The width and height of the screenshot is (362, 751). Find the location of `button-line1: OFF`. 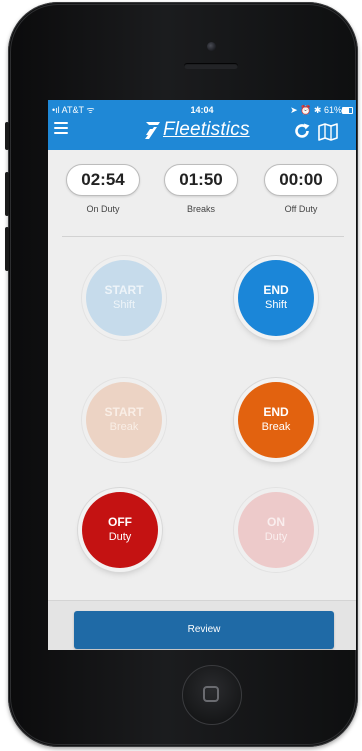

button-line1: OFF is located at coordinates (120, 522).